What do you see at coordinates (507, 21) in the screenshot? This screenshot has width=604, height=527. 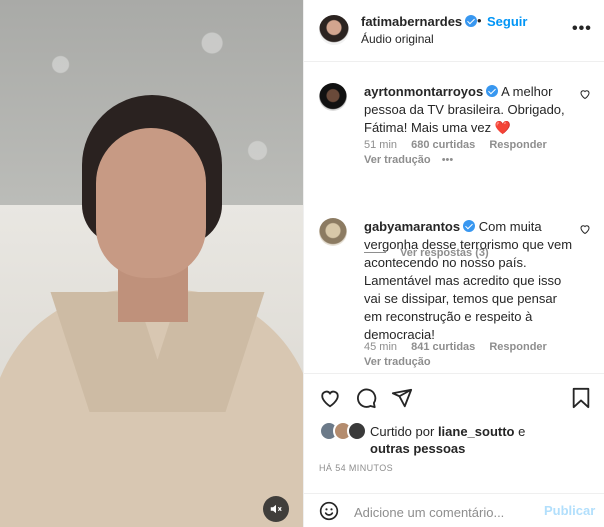 I see `follow-button: Seguir` at bounding box center [507, 21].